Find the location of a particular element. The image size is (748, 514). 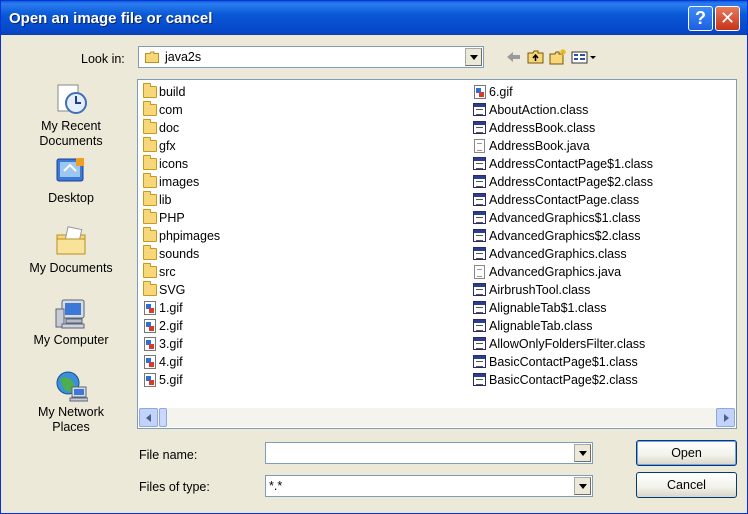

file-name: build is located at coordinates (172, 92).